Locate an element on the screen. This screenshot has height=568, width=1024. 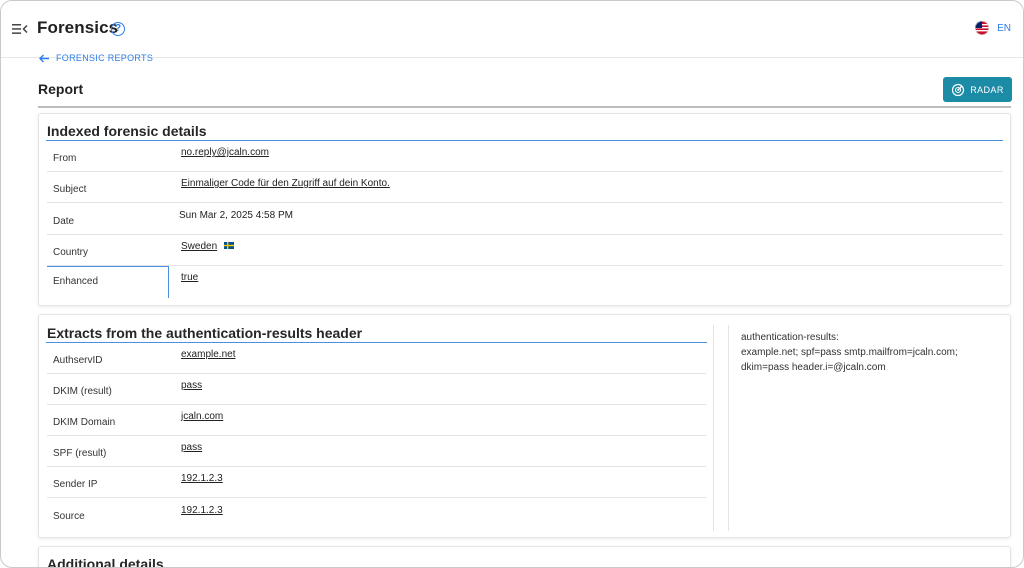
page-title: Report is located at coordinates (61, 89).